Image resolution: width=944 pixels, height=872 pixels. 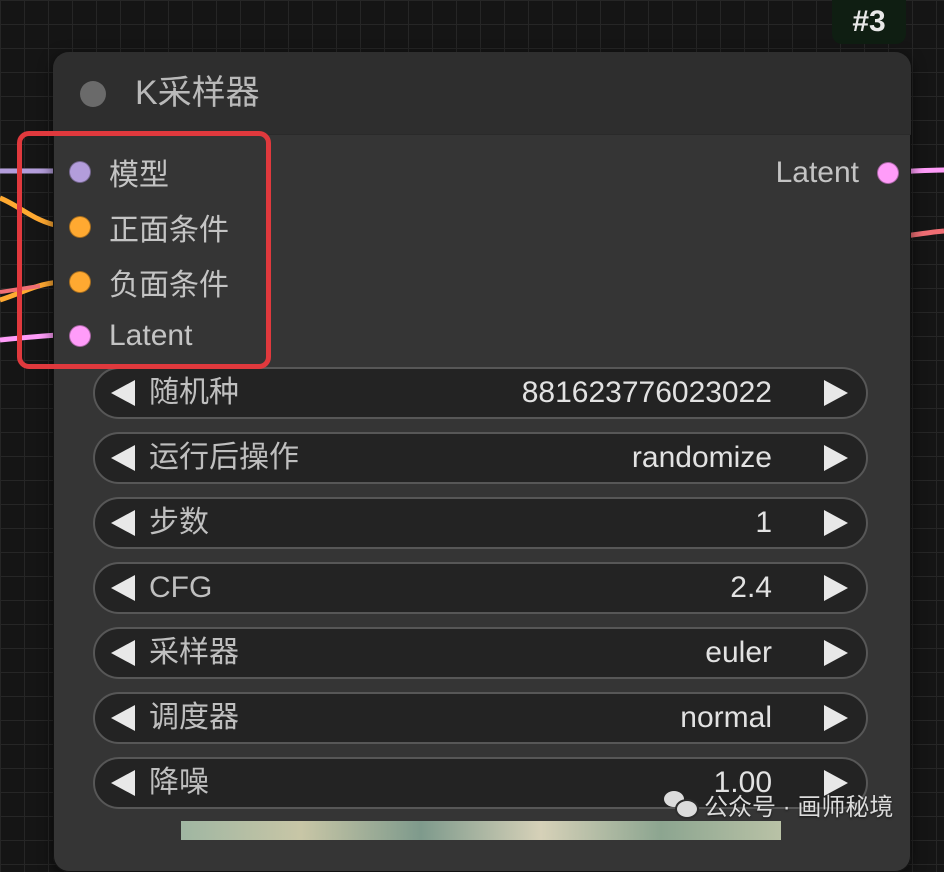 What do you see at coordinates (144, 250) in the screenshot?
I see `input-highlight-box` at bounding box center [144, 250].